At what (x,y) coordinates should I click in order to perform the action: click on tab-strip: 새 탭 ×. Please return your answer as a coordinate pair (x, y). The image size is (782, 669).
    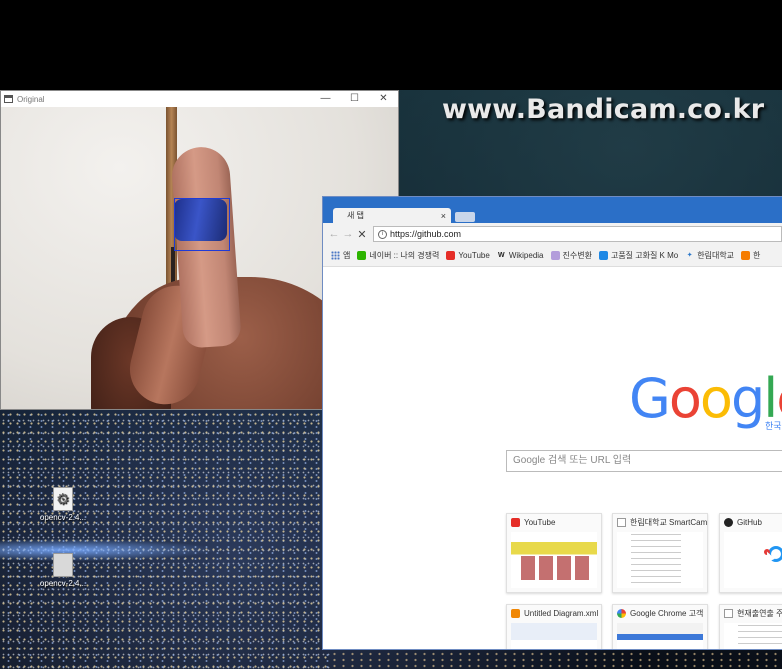
    Looking at the image, I should click on (552, 210).